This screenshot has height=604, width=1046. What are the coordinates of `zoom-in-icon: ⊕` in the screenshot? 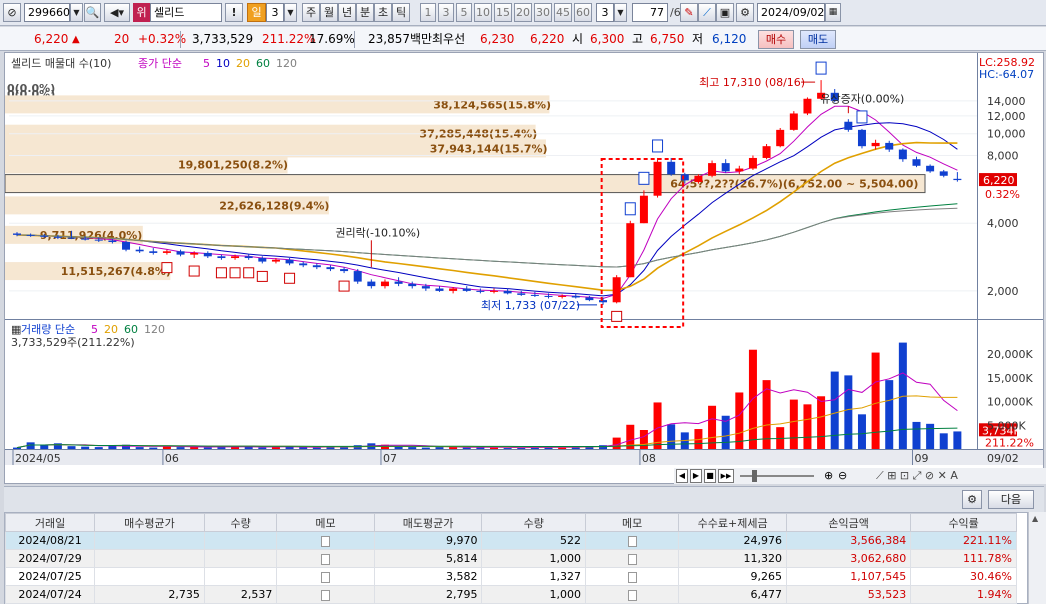 It's located at (828, 475).